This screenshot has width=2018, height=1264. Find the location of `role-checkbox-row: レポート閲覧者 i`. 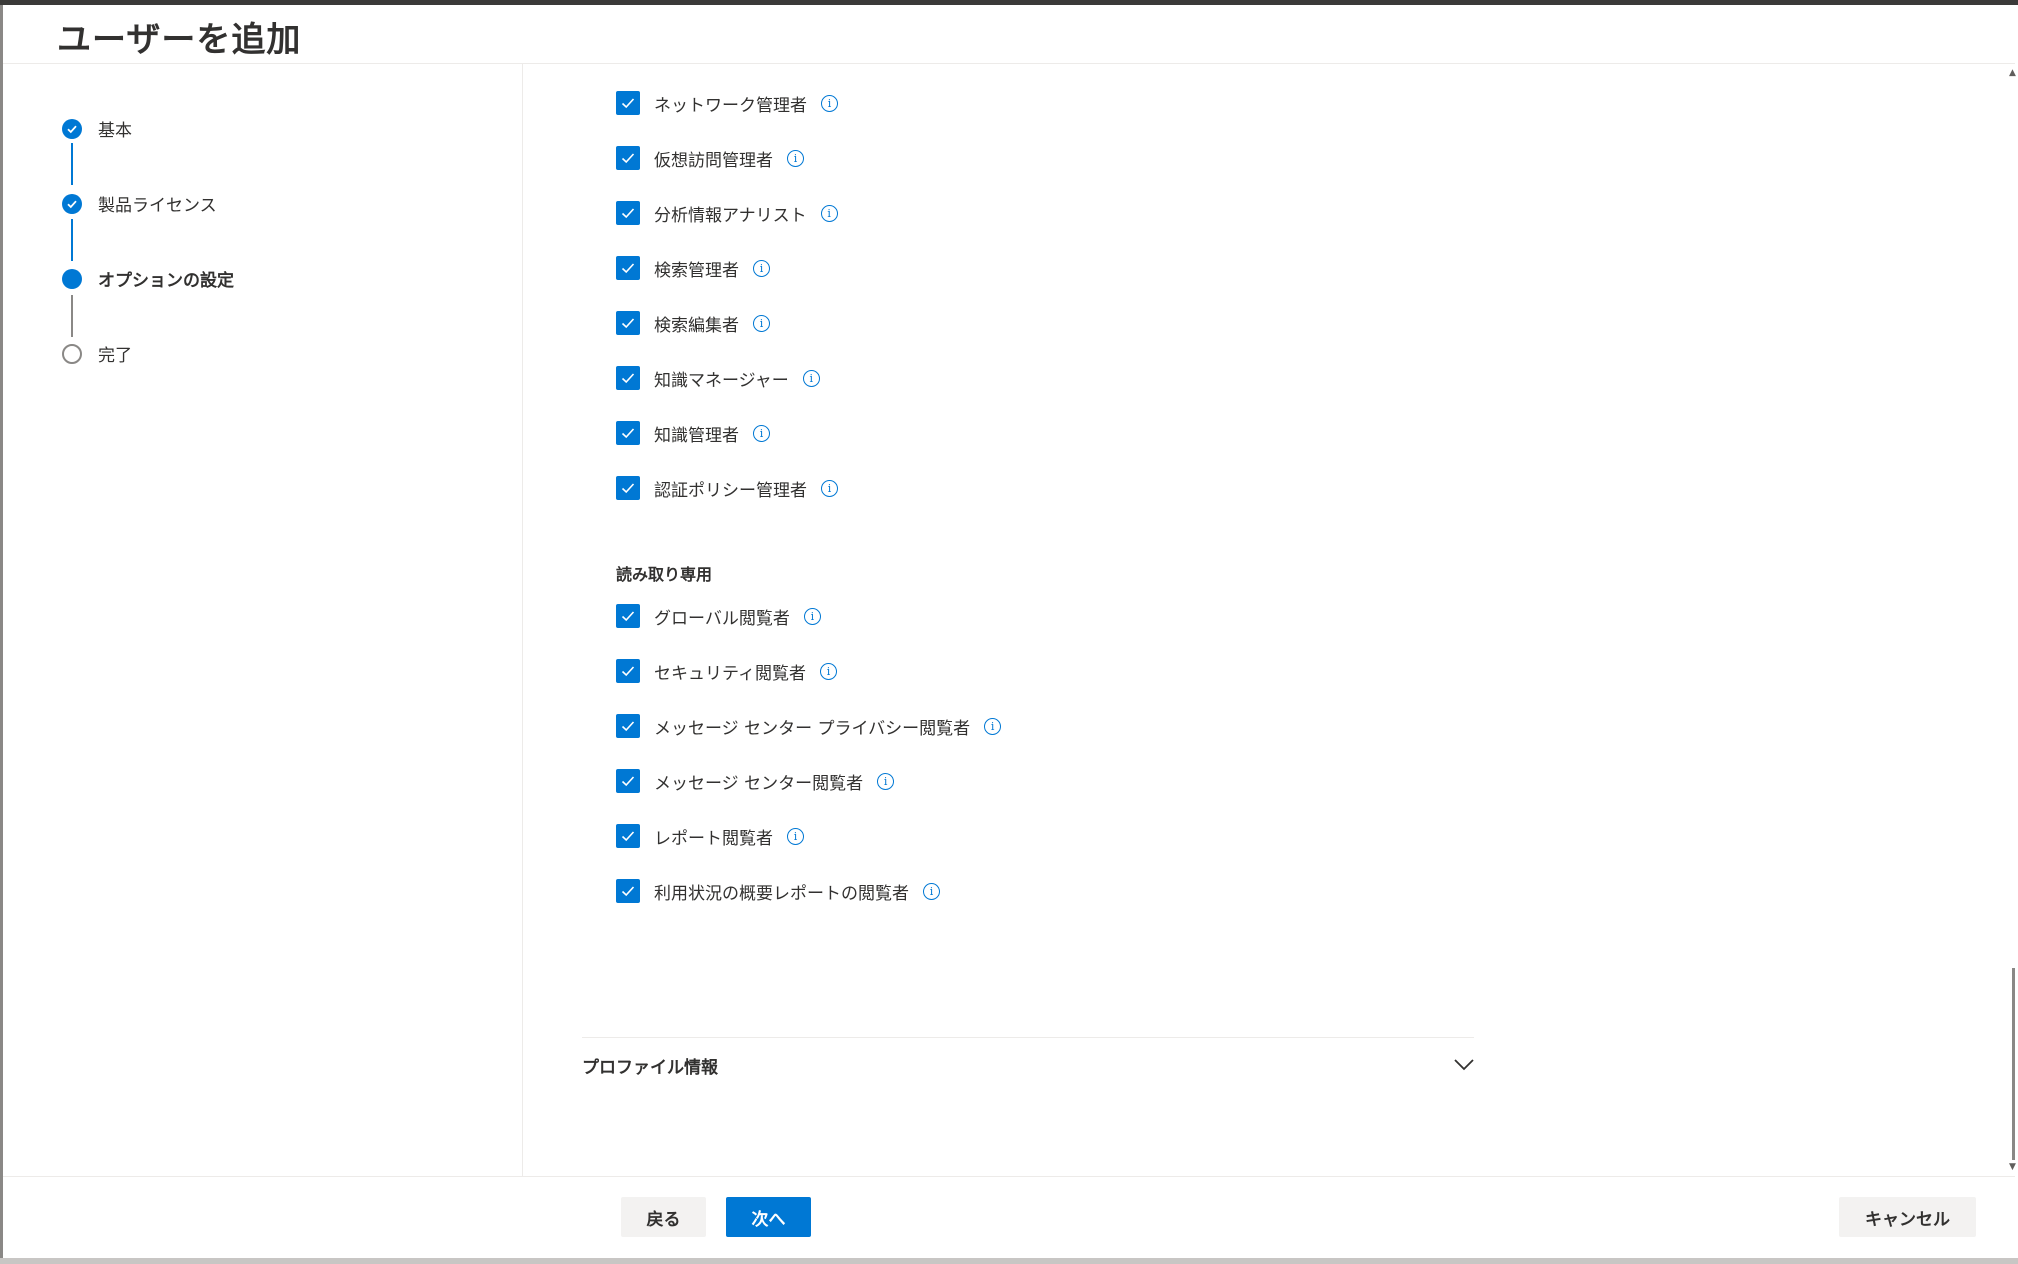

role-checkbox-row: レポート閲覧者 i is located at coordinates (710, 836).